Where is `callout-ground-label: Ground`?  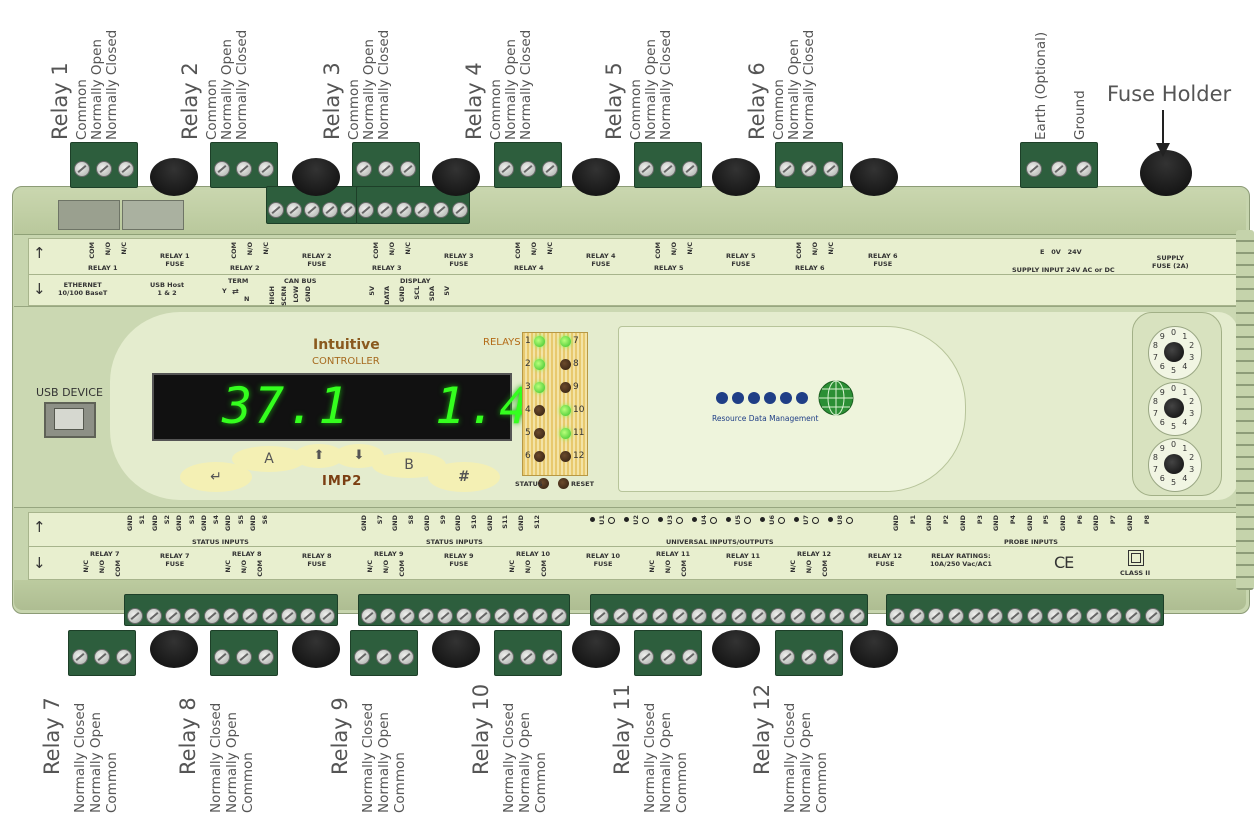 callout-ground-label: Ground is located at coordinates (1080, 115).